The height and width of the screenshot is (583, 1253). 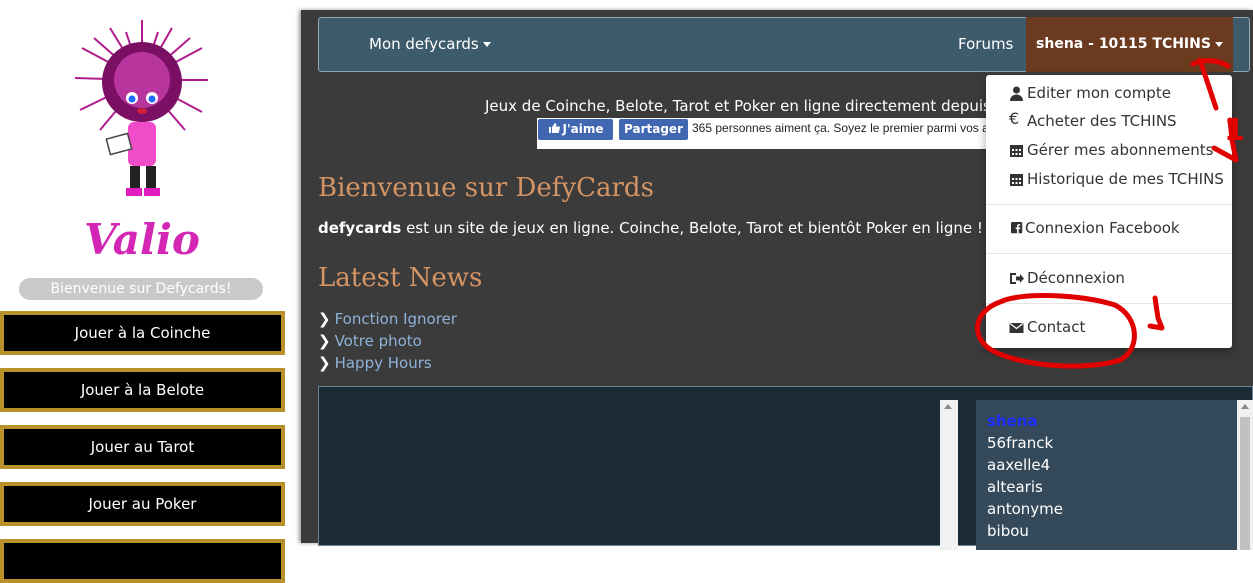 What do you see at coordinates (142, 561) in the screenshot?
I see `play-more-button` at bounding box center [142, 561].